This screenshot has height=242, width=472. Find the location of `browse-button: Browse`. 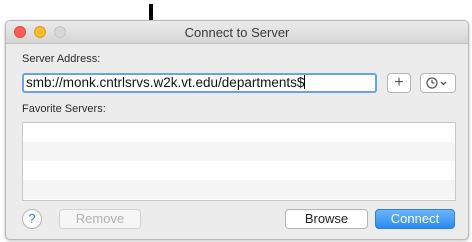

browse-button: Browse is located at coordinates (326, 219).